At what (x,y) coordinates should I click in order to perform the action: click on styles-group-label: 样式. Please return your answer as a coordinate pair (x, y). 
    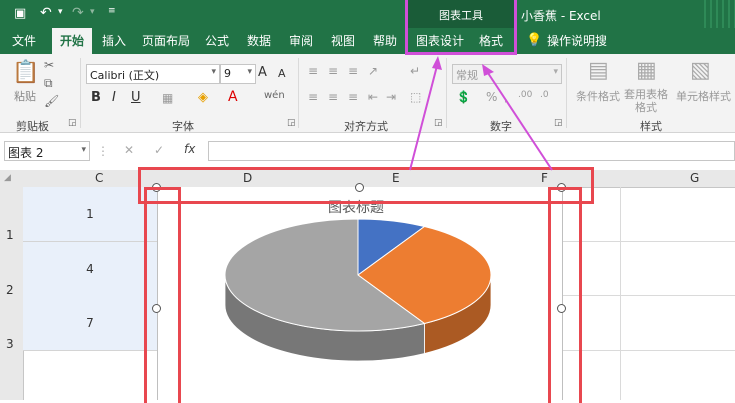
    Looking at the image, I should click on (651, 126).